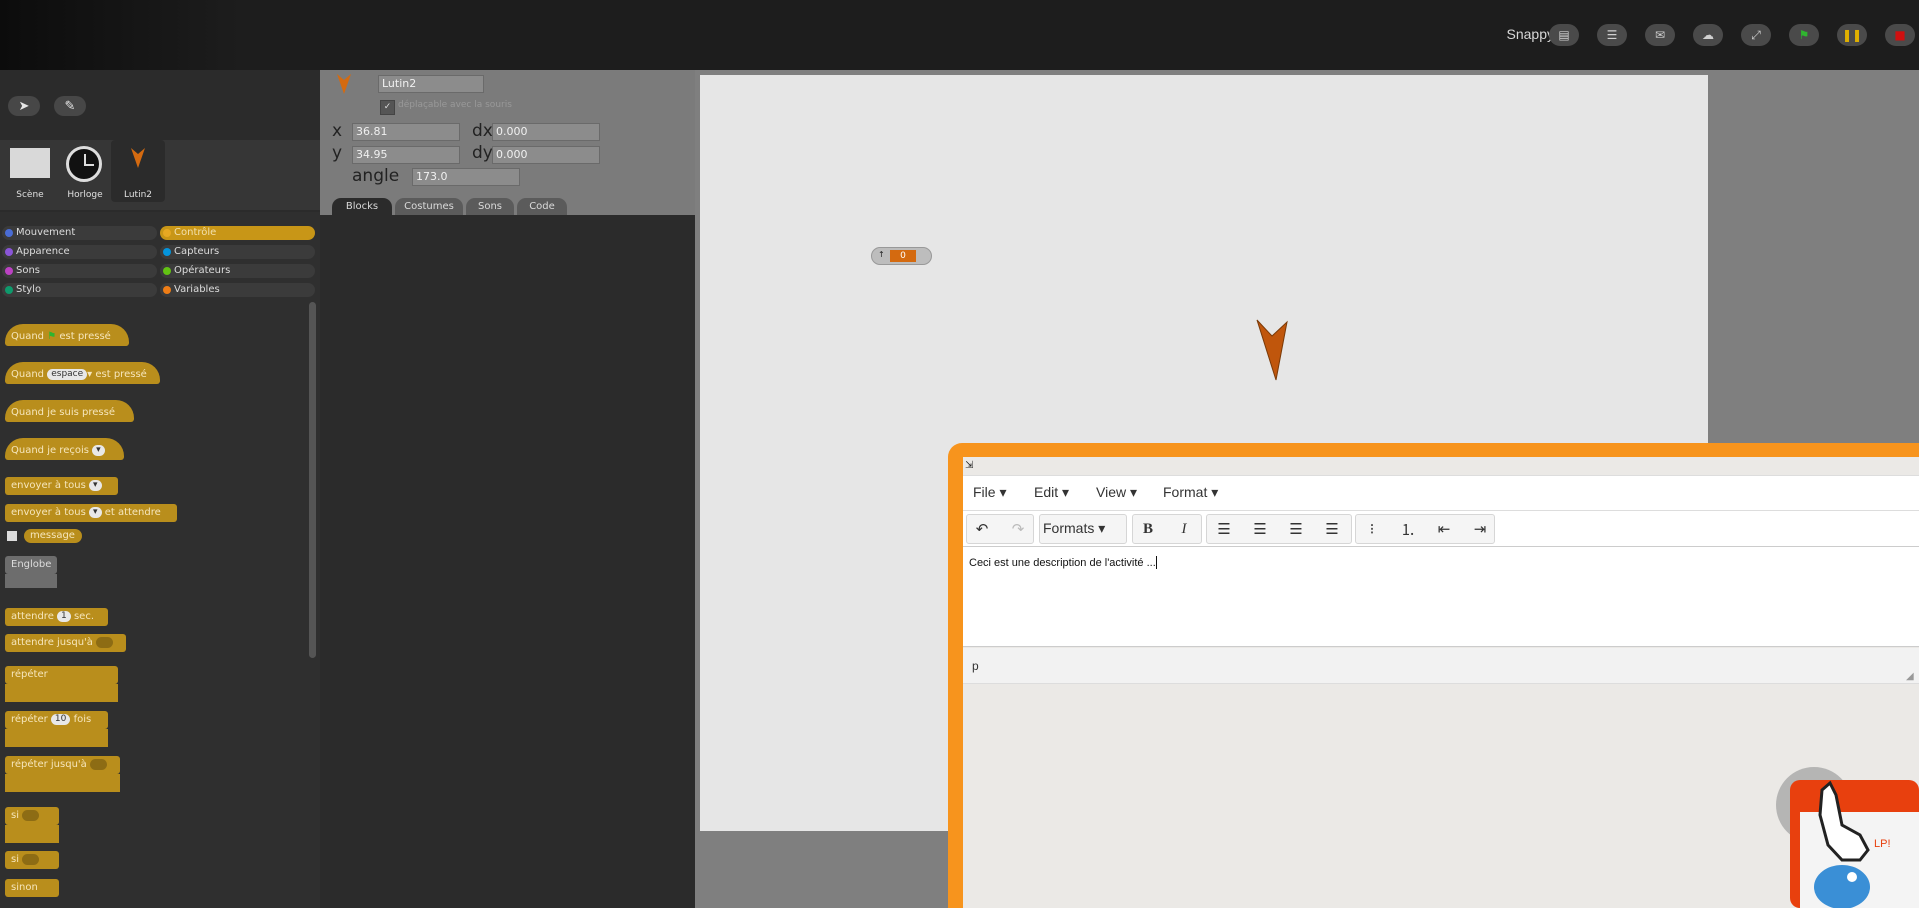 The image size is (1919, 908). What do you see at coordinates (79, 271) in the screenshot?
I see `category-sons: Sons` at bounding box center [79, 271].